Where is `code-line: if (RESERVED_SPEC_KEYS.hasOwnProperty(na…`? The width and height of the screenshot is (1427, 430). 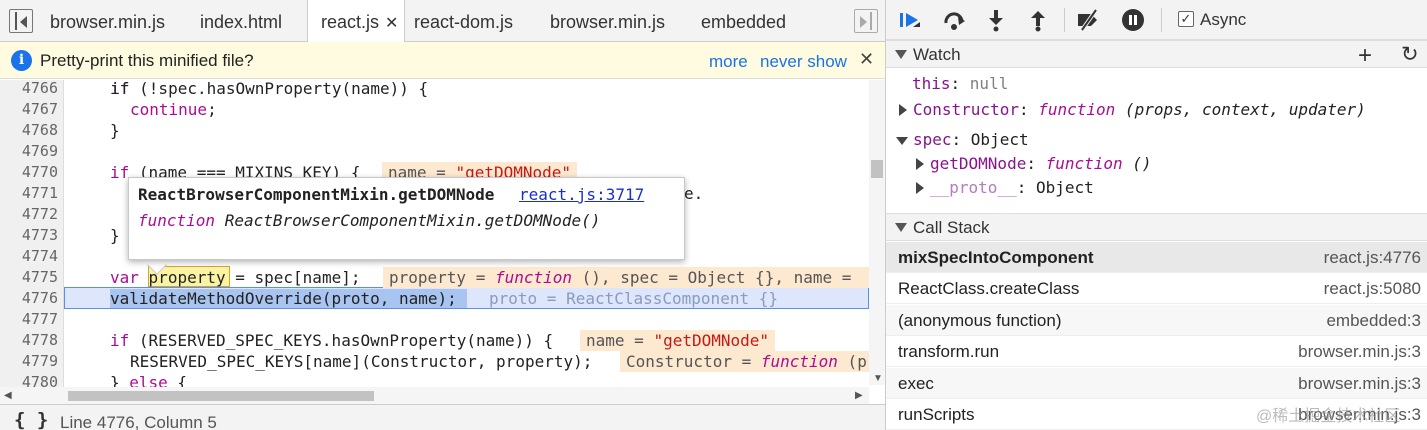 code-line: if (RESERVED_SPEC_KEYS.hasOwnProperty(na… is located at coordinates (331, 340).